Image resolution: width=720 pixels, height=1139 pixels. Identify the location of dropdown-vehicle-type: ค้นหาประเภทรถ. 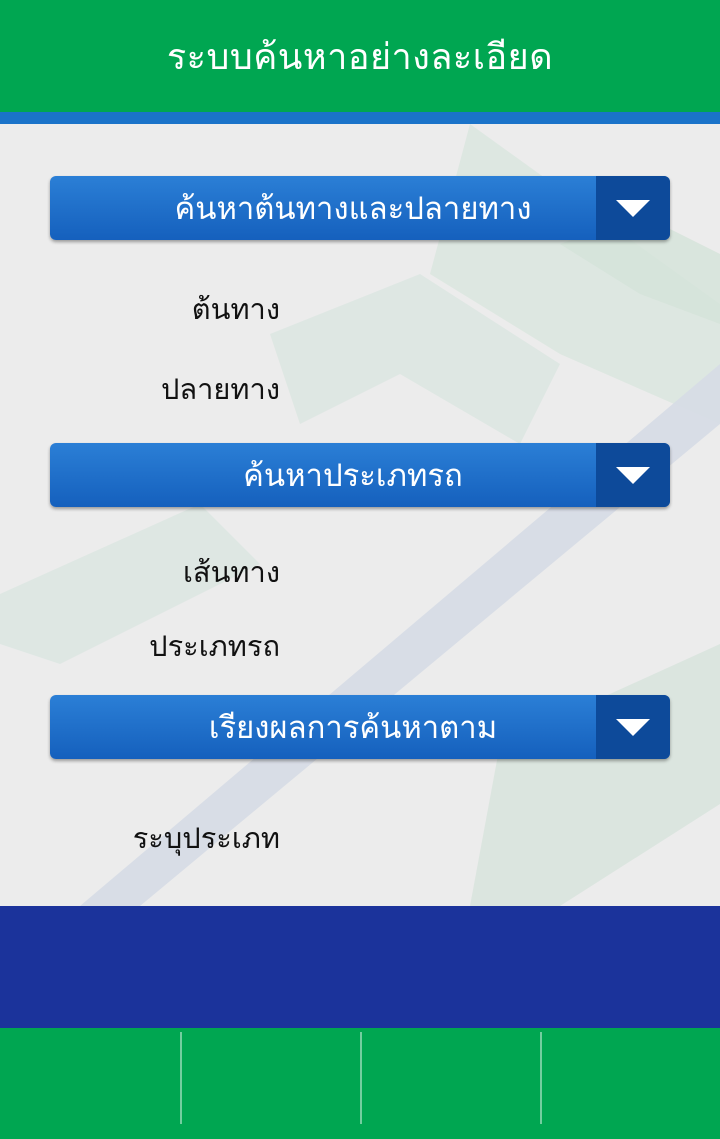
(360, 475).